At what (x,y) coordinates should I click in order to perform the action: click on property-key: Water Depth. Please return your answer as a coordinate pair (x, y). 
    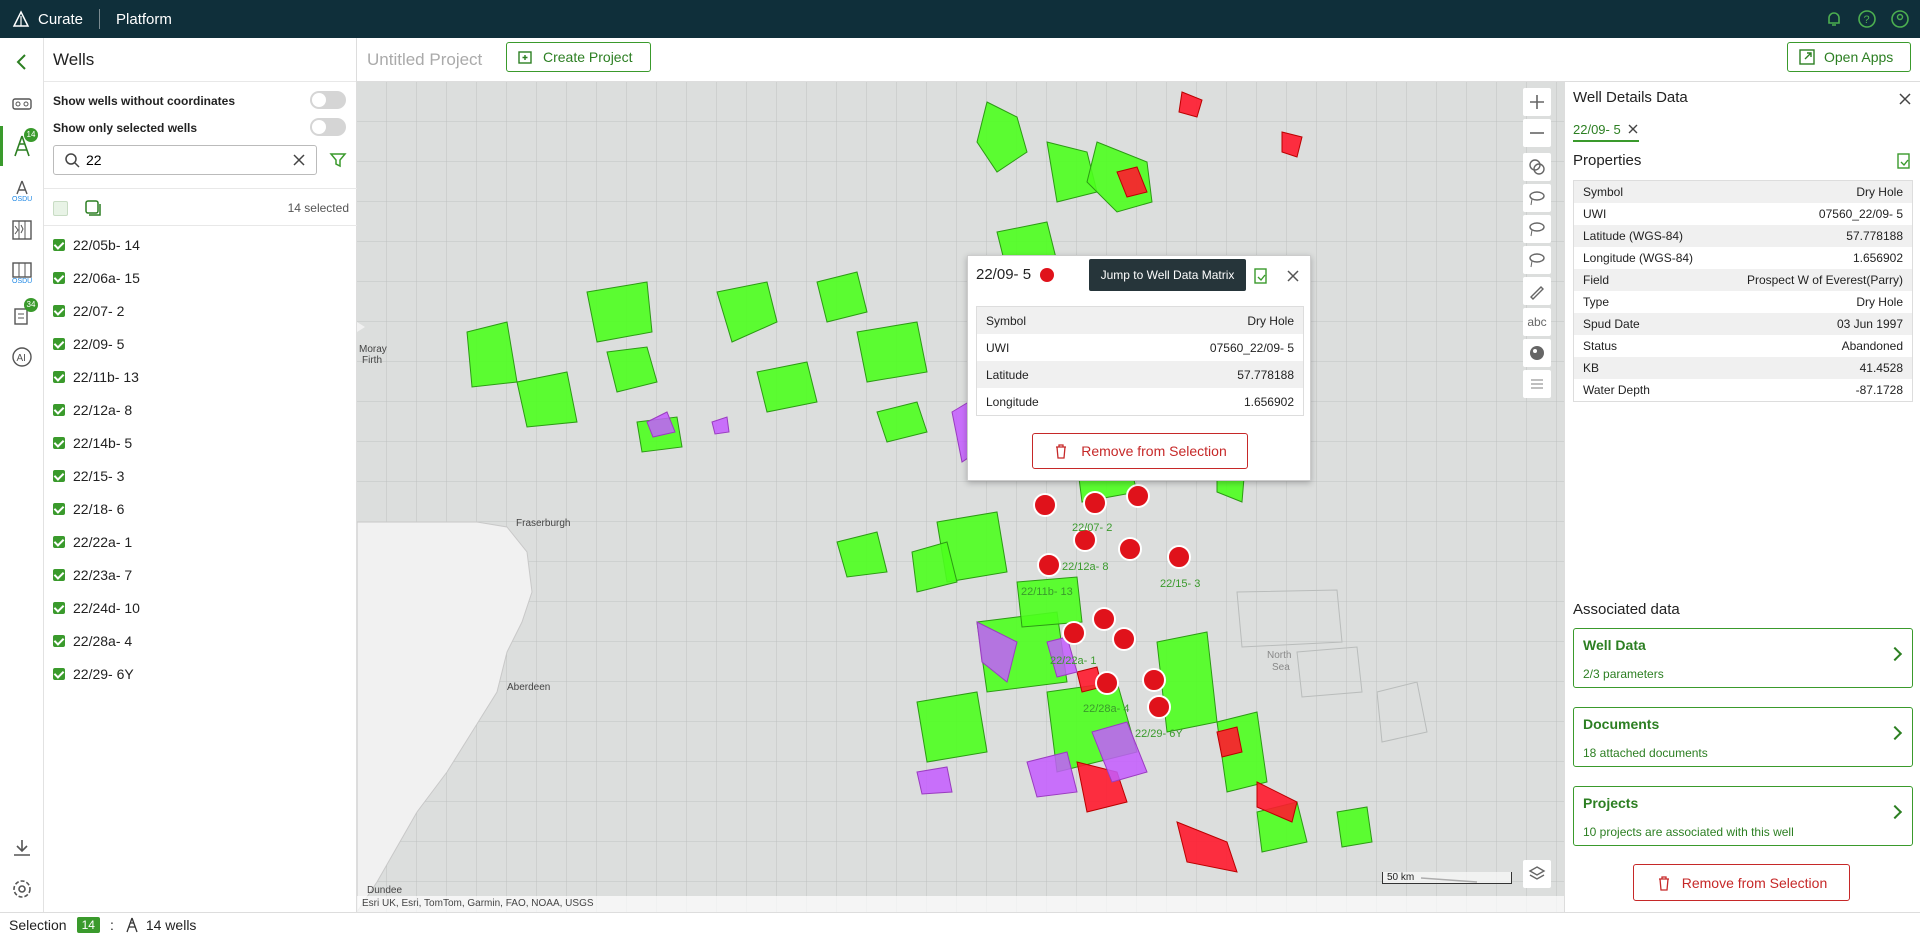
    Looking at the image, I should click on (1616, 390).